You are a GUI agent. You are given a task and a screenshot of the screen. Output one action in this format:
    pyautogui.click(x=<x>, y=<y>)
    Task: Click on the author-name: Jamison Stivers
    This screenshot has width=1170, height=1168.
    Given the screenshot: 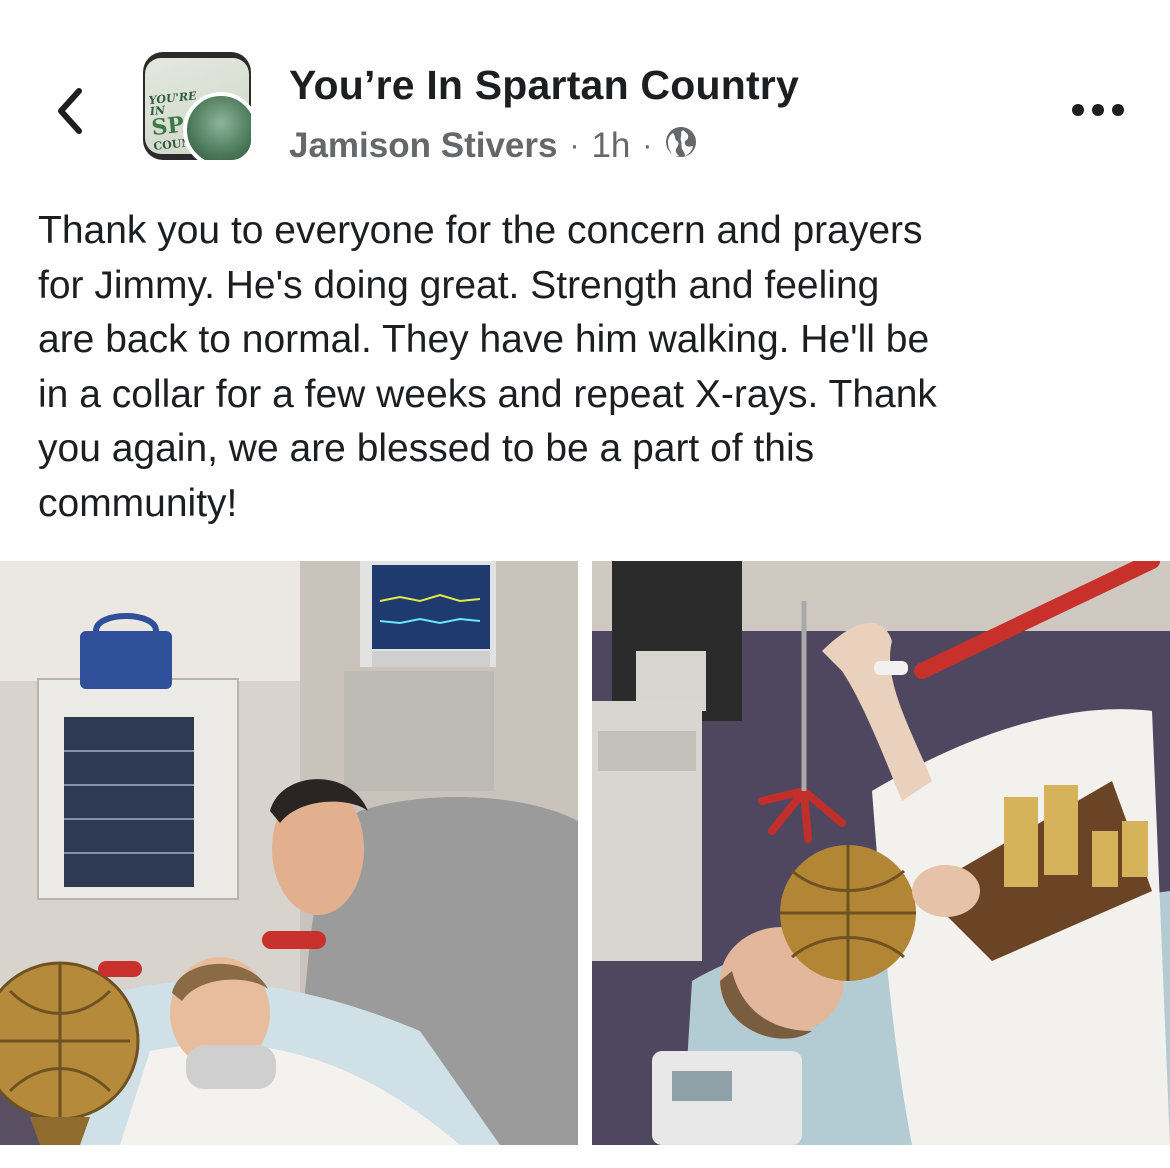 What is the action you would take?
    pyautogui.click(x=423, y=146)
    